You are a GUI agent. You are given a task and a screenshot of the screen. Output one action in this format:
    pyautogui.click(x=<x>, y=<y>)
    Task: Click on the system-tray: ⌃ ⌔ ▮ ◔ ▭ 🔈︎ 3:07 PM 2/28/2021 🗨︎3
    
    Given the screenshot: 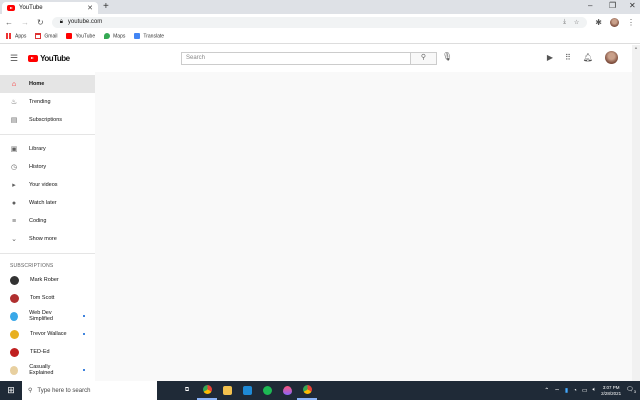 What is the action you would take?
    pyautogui.click(x=592, y=391)
    